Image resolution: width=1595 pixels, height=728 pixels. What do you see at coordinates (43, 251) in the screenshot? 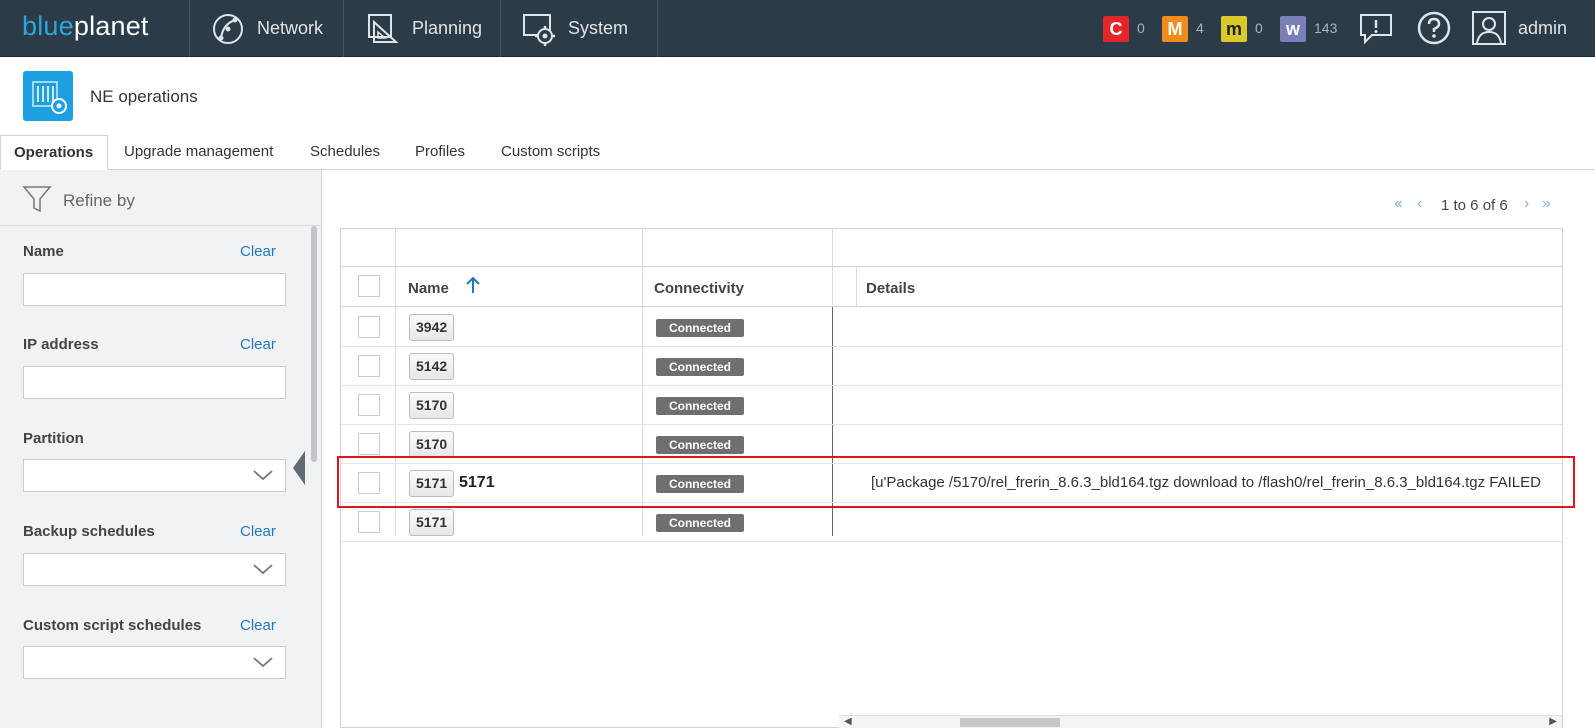
I see `filter-name-label: Name` at bounding box center [43, 251].